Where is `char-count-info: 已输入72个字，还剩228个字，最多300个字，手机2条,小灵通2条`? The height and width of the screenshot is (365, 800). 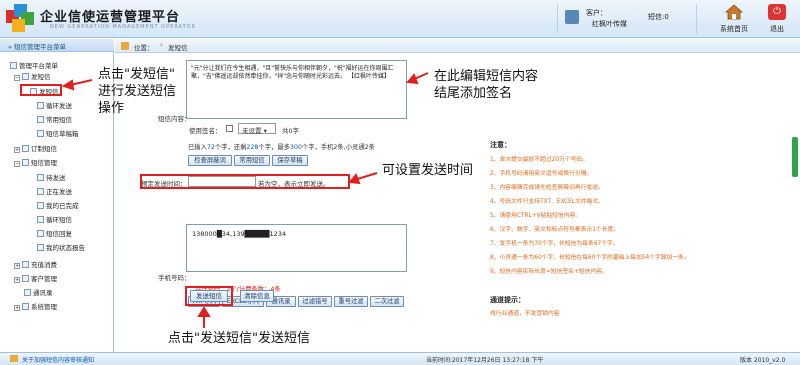 char-count-info: 已输入72个字，还剩228个字，最多300个字，手机2条,小灵通2条 is located at coordinates (281, 147).